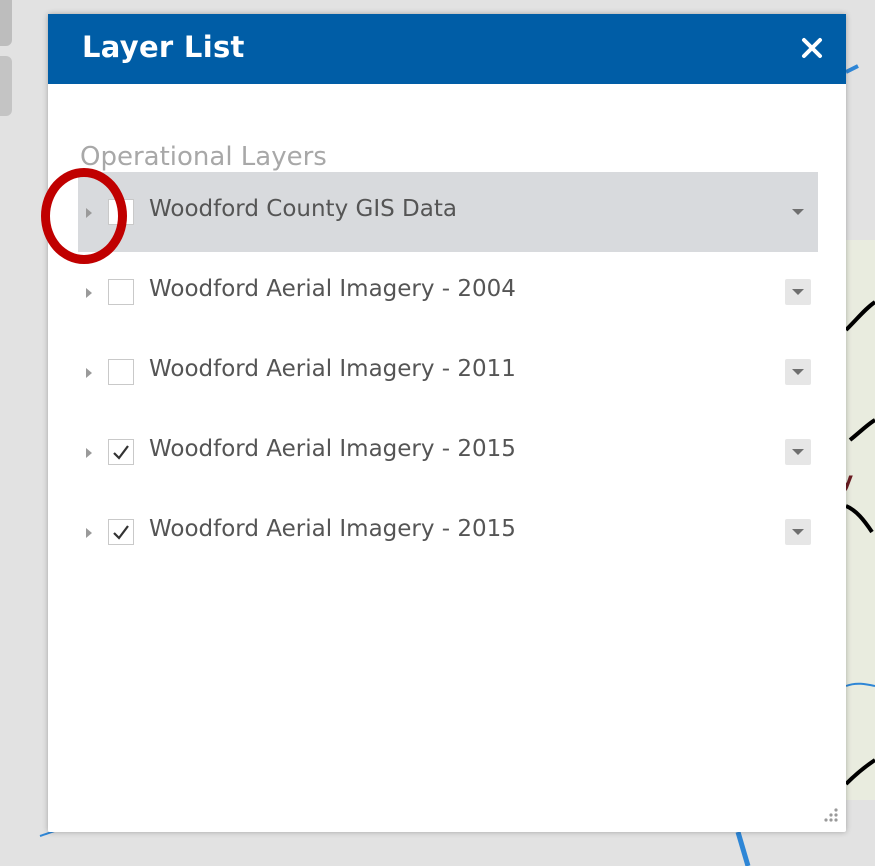  I want to click on close-button, so click(812, 48).